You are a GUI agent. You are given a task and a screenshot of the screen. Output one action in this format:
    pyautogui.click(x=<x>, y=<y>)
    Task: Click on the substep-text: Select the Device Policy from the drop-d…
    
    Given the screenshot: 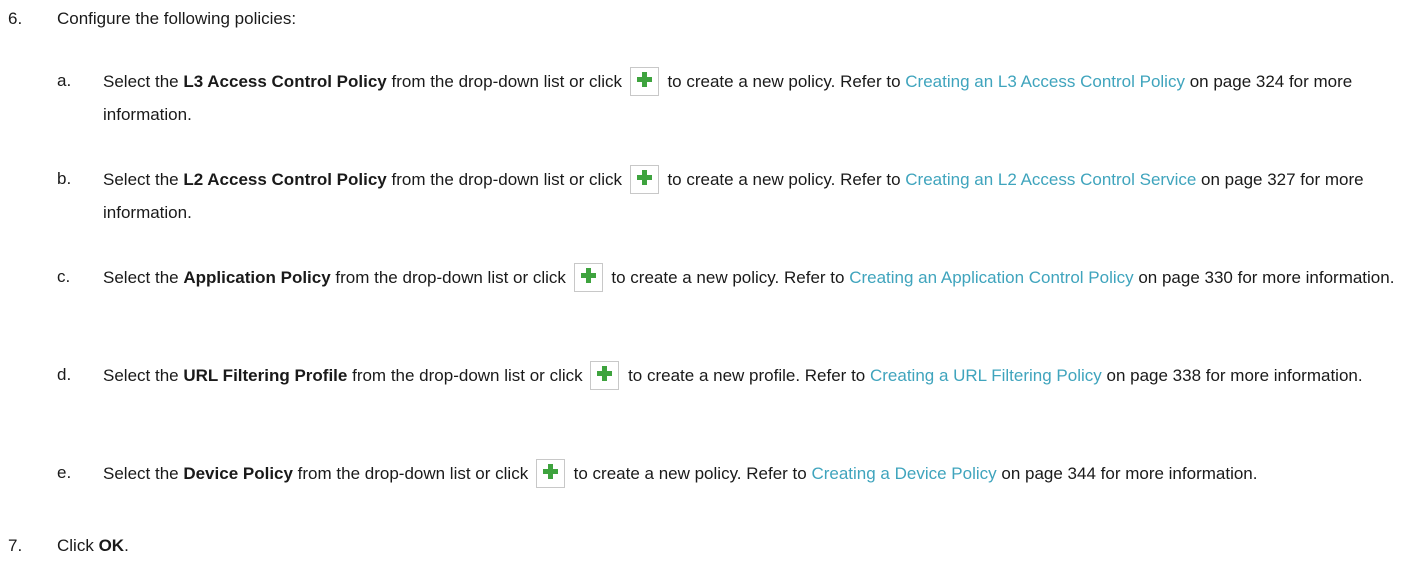 What is the action you would take?
    pyautogui.click(x=749, y=473)
    